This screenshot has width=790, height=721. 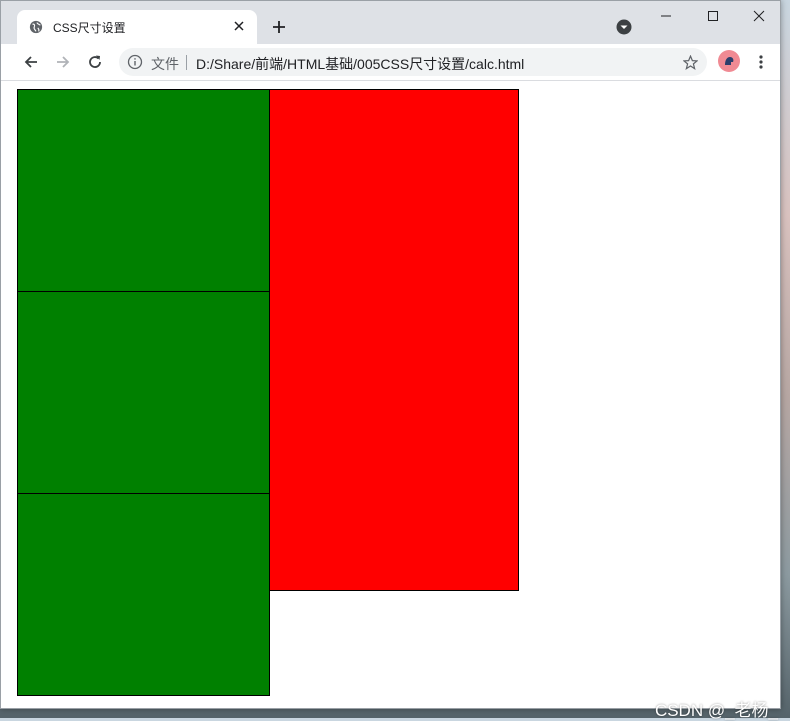 I want to click on url-text: D:/Share/前端/HTML基础/005CSS尺寸设置/calc.html, so click(x=360, y=64).